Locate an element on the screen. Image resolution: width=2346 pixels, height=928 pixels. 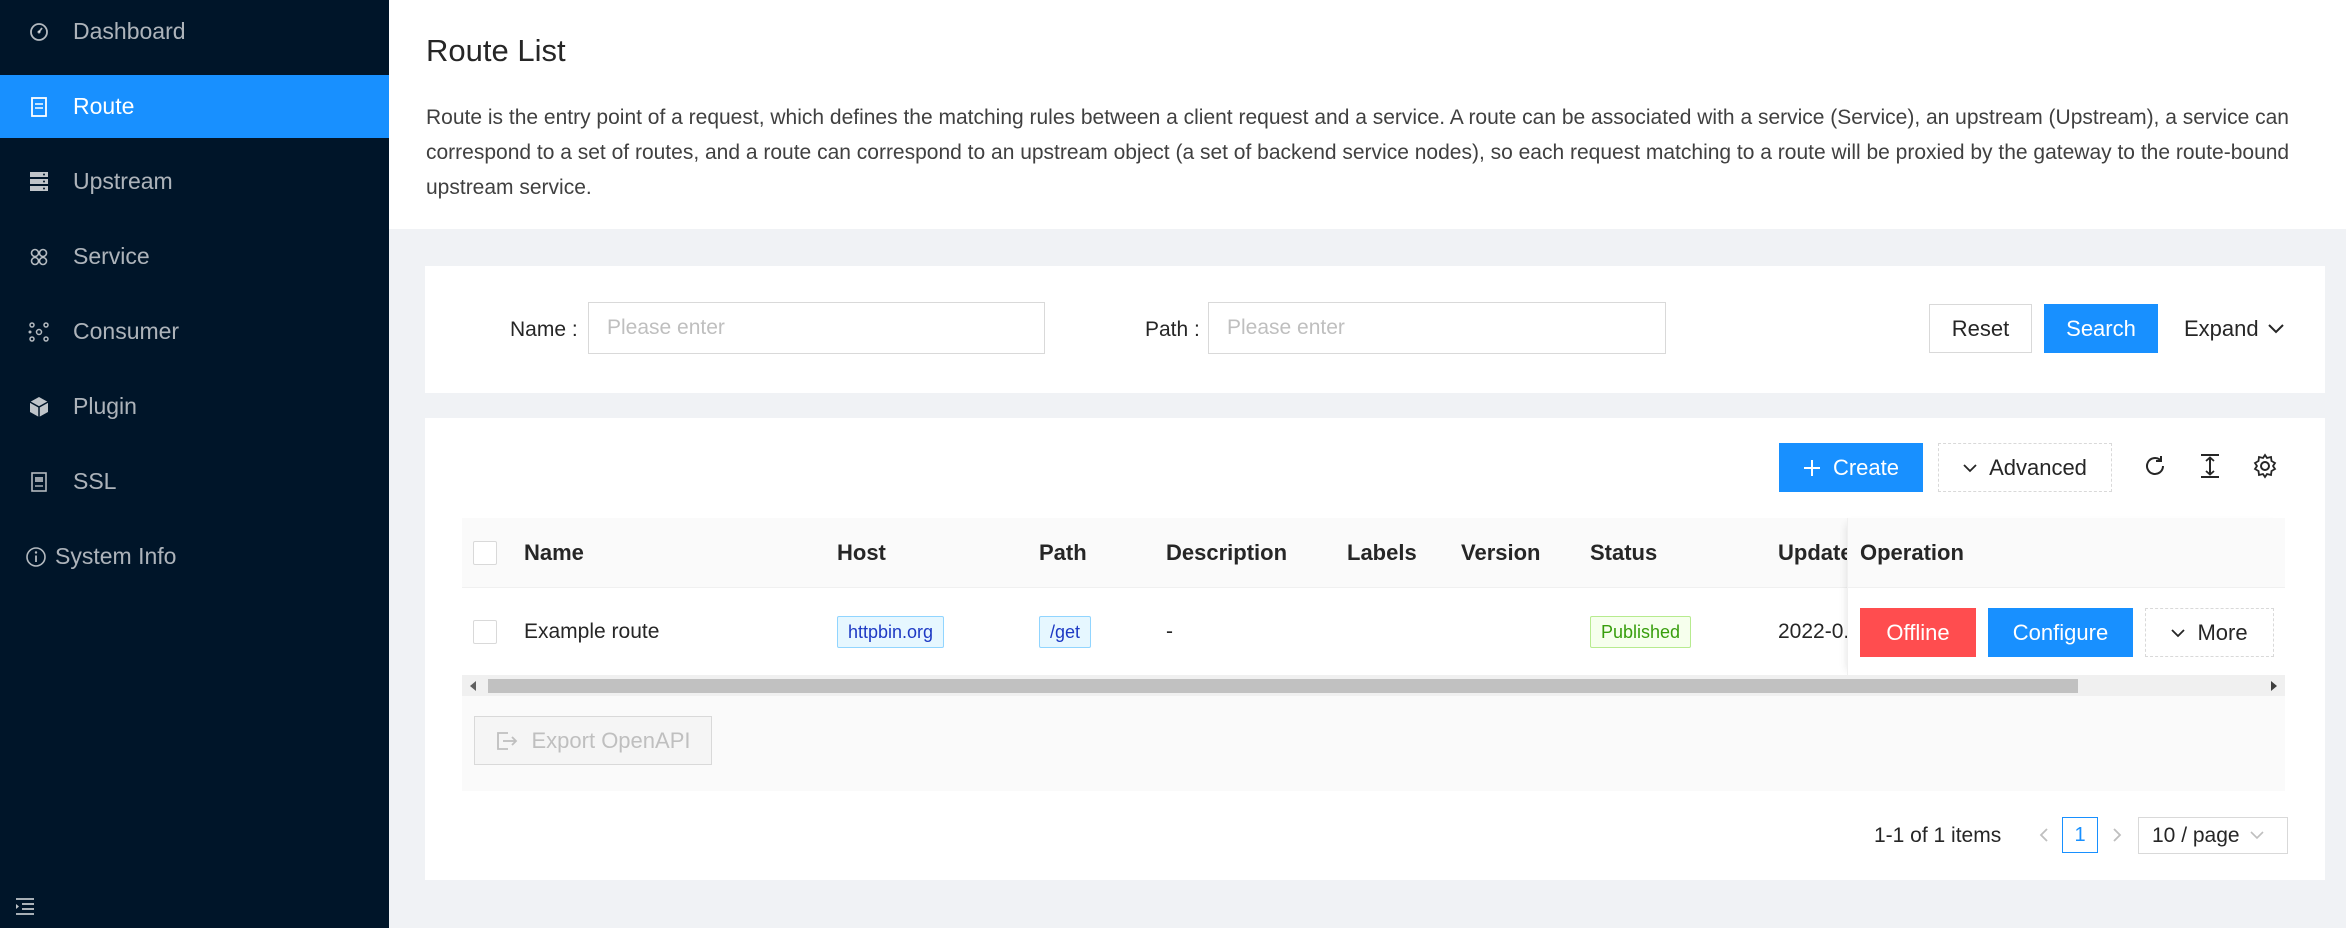
page-size-value: 10 / page is located at coordinates (2196, 835).